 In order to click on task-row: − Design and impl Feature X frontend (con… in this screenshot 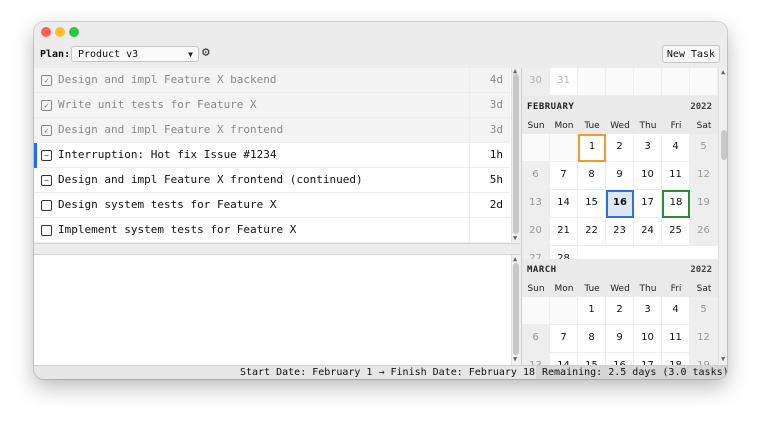, I will do `click(272, 180)`.